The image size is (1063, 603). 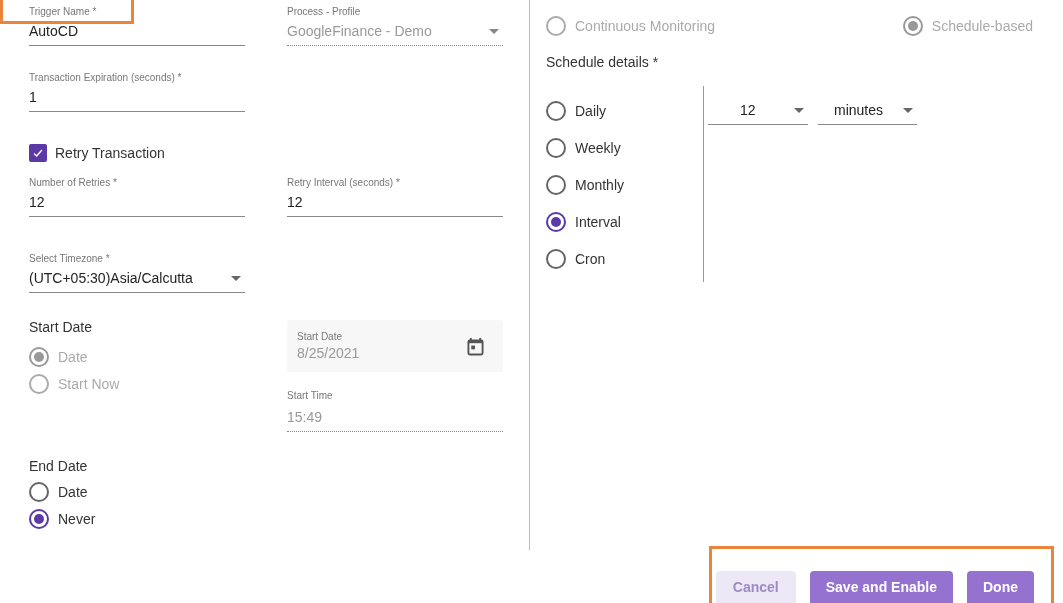 I want to click on input-field: 1, so click(x=137, y=98).